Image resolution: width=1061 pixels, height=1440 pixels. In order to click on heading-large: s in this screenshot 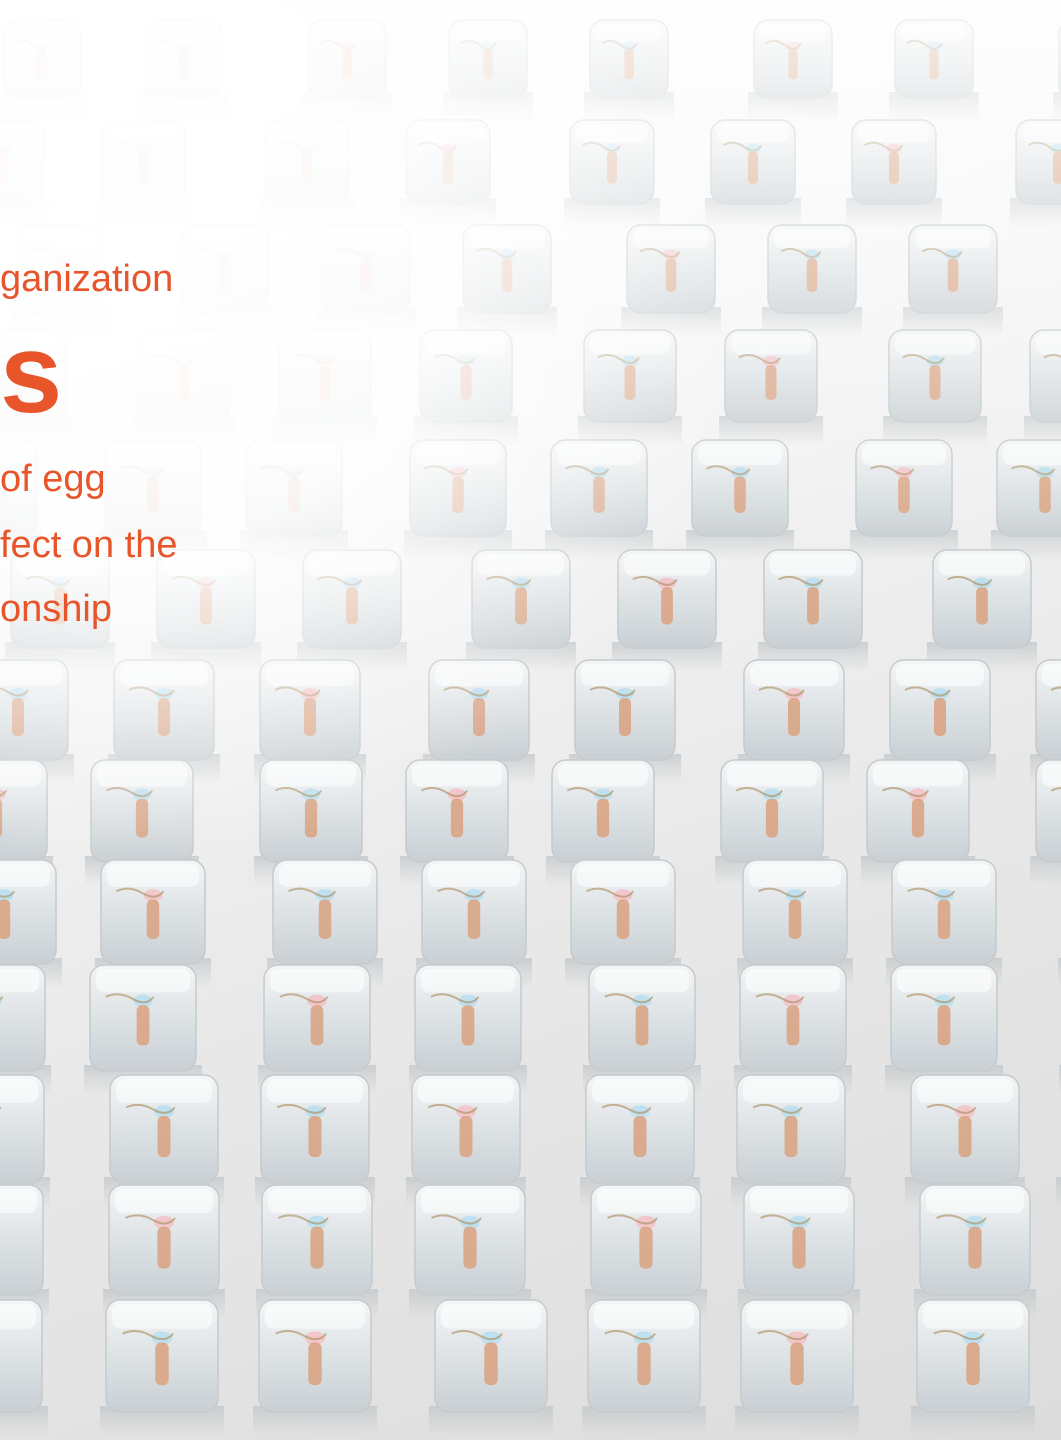, I will do `click(31, 373)`.